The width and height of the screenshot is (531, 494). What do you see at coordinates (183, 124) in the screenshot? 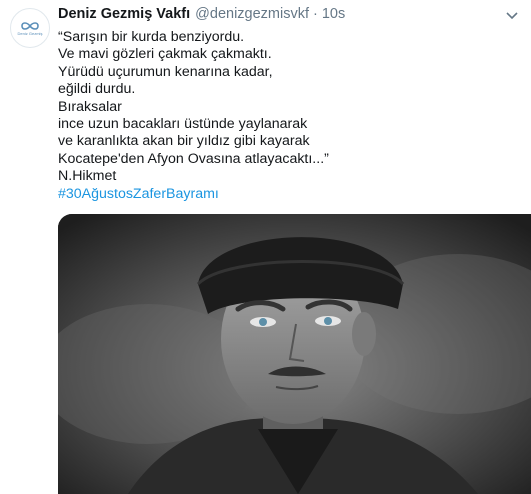
I see `tweet-line: ince uzun bacakları üstünde yaylanarak` at bounding box center [183, 124].